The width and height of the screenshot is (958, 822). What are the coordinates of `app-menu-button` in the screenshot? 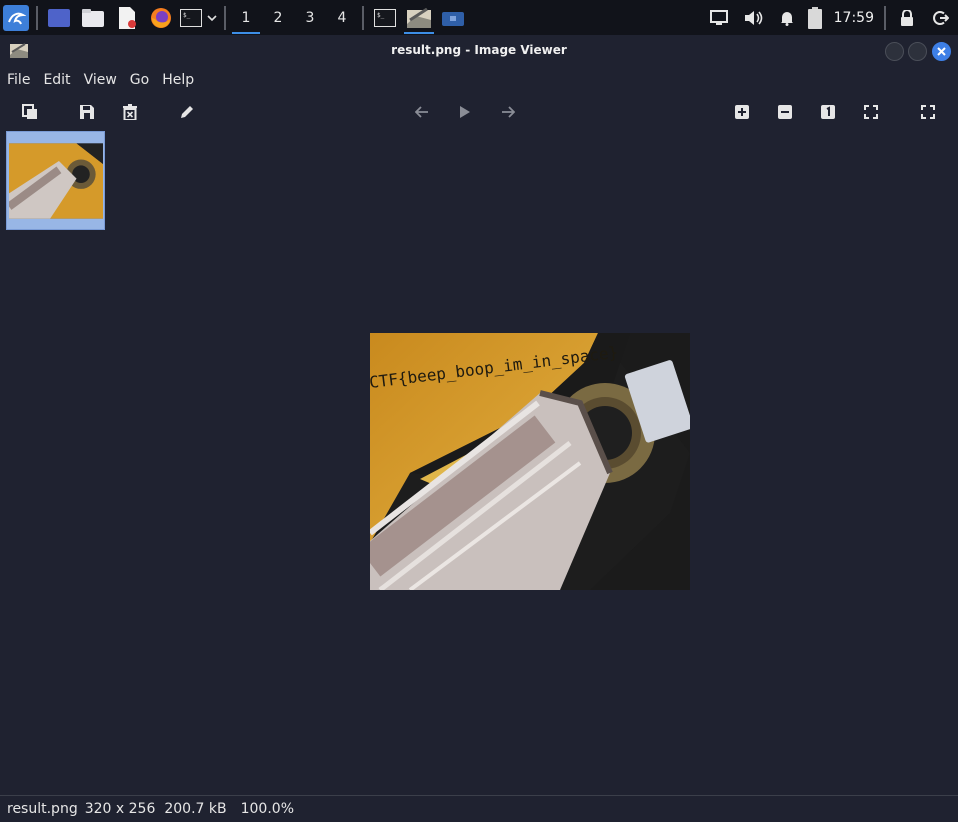 It's located at (16, 17).